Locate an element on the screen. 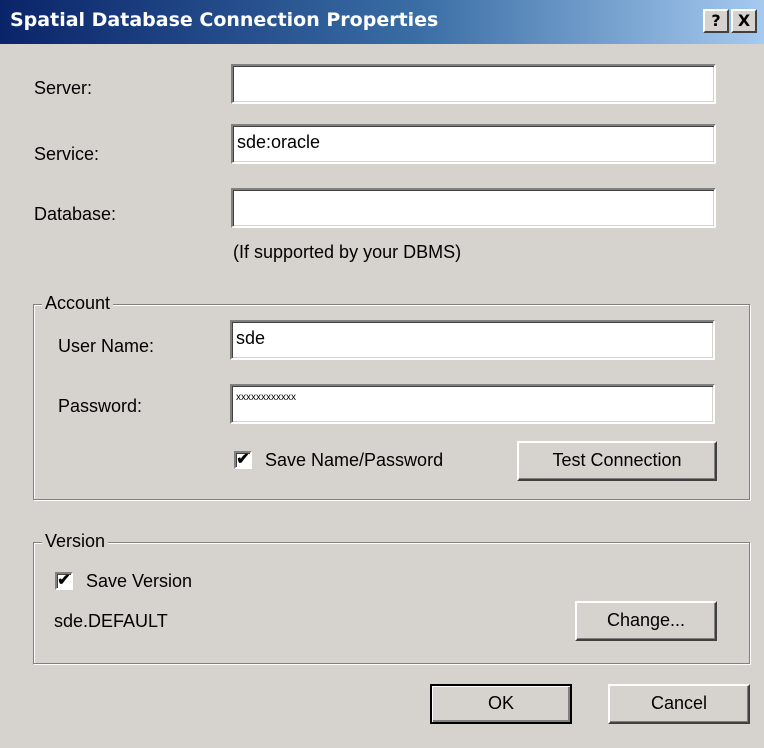 The image size is (764, 748). test-connection-button: Test Connection is located at coordinates (617, 461).